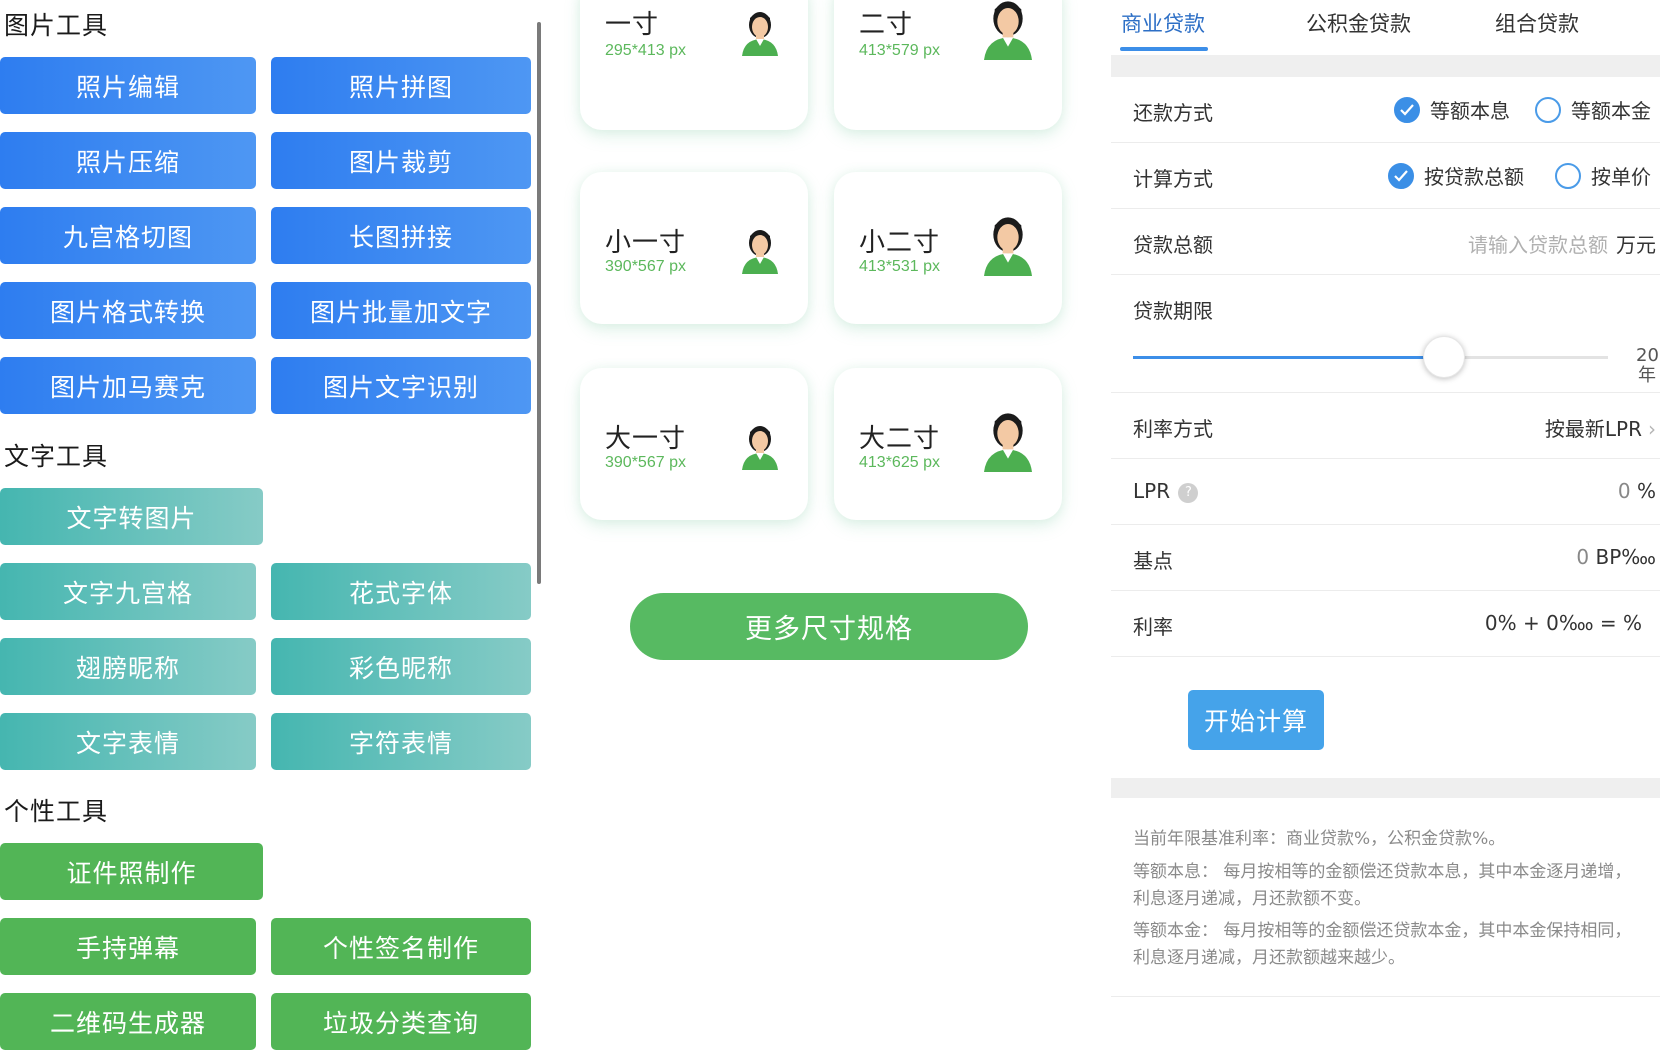  I want to click on size-card-large-1inch: 大一寸 390*567 px, so click(694, 444).